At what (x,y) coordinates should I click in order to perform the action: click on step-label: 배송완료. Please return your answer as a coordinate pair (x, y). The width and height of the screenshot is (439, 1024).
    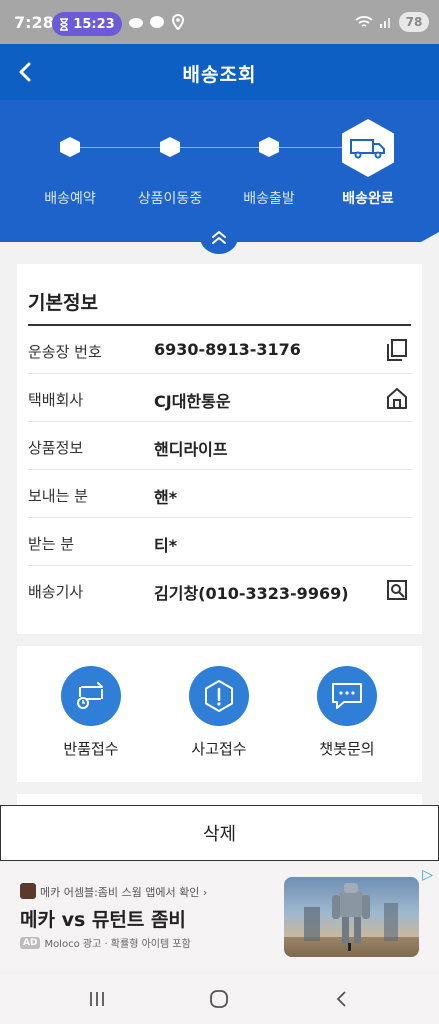
    Looking at the image, I should click on (368, 199).